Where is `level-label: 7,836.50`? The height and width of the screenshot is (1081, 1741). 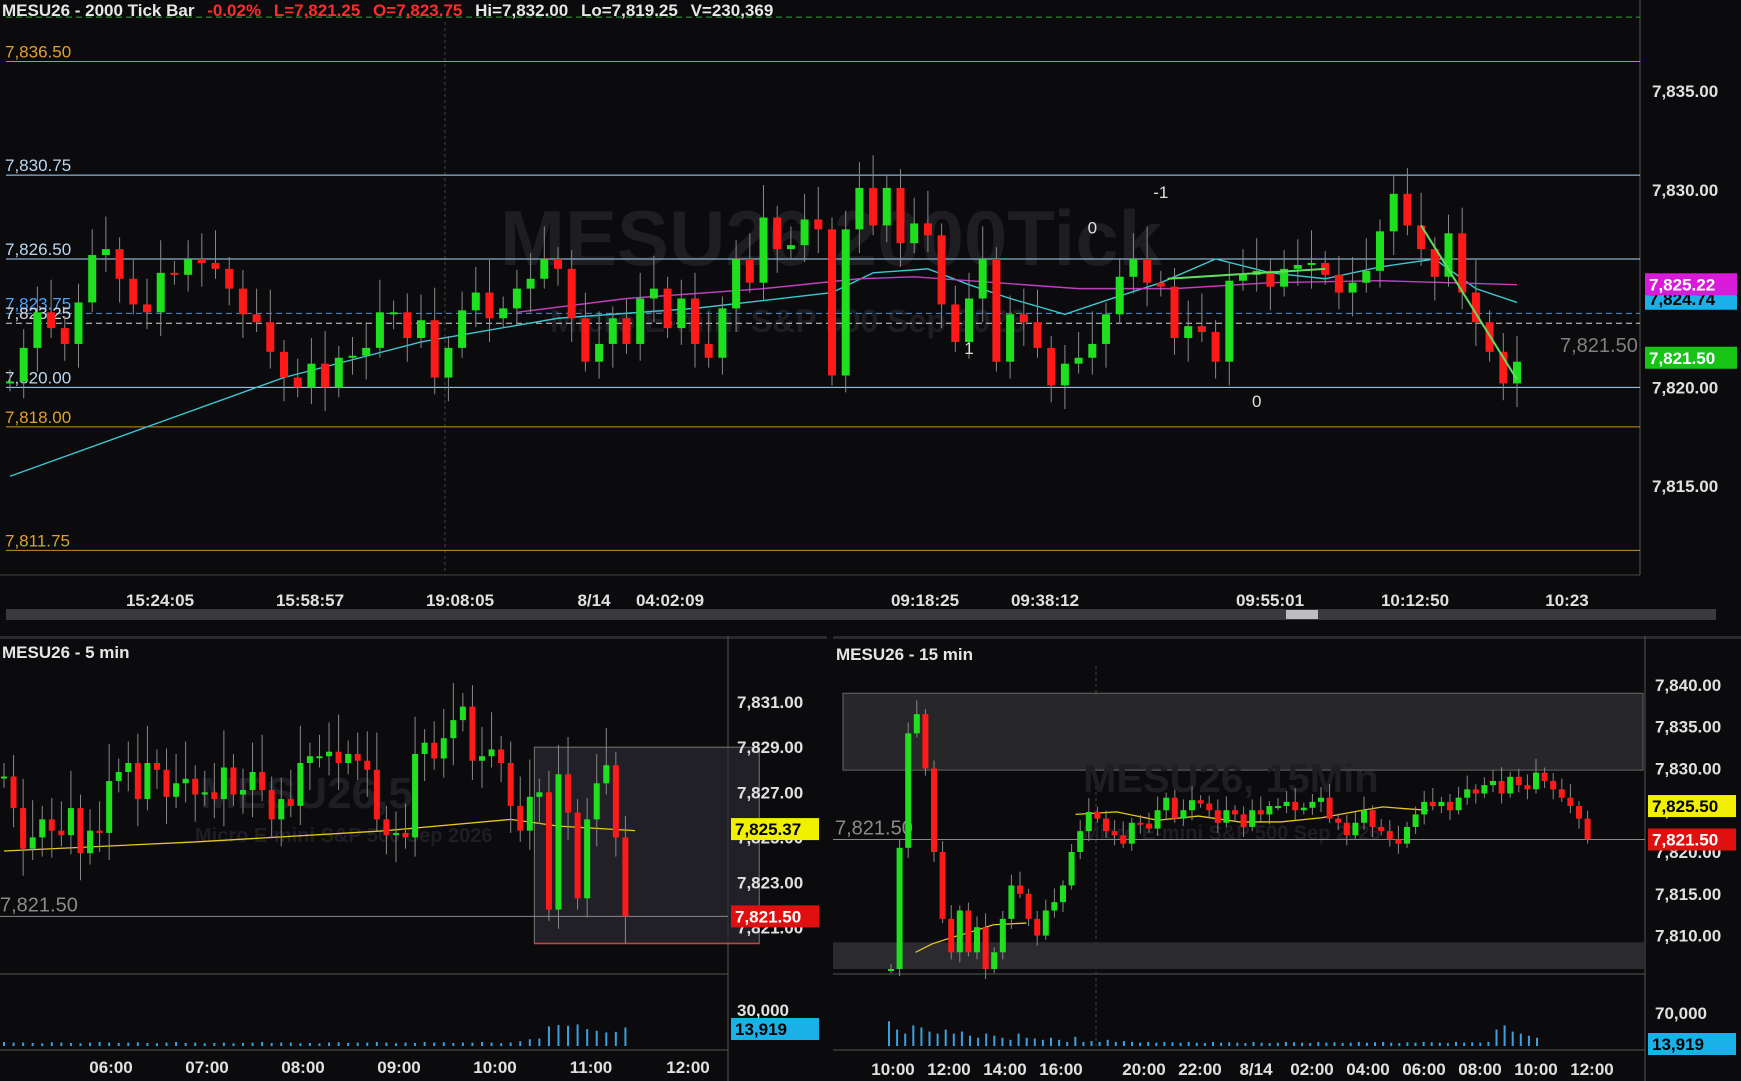 level-label: 7,836.50 is located at coordinates (38, 52).